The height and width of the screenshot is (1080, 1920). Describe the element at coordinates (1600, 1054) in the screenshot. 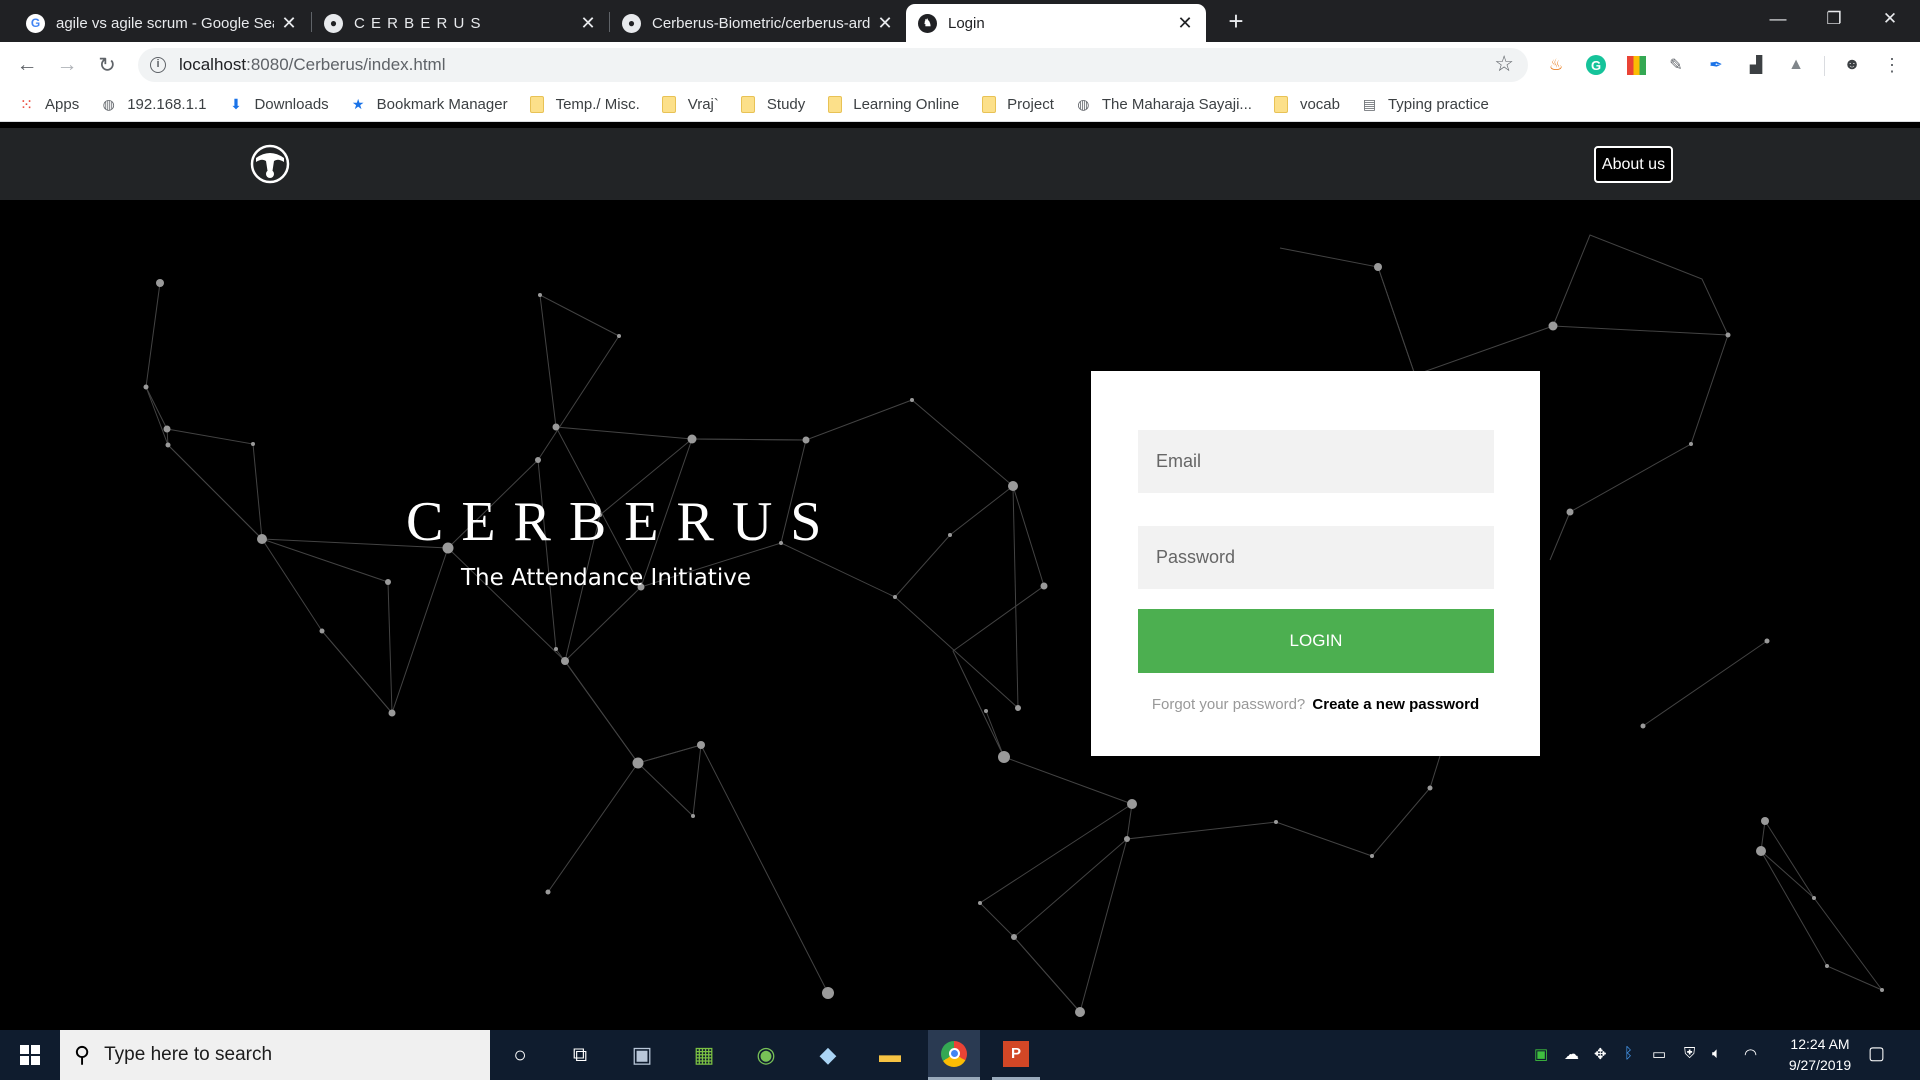

I see `dropbox-icon: ✥` at that location.